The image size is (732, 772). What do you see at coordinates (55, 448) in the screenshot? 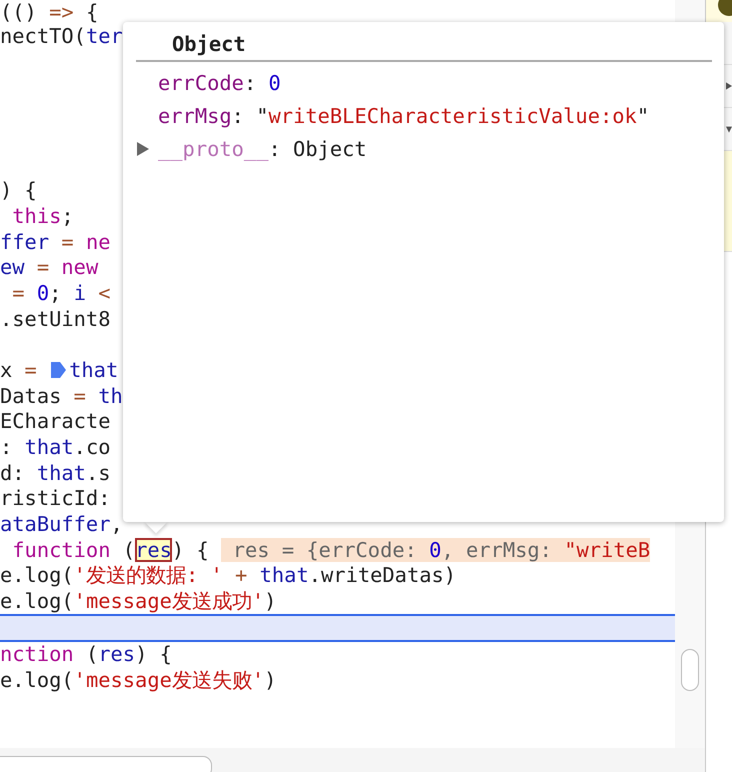
I see `code-line: : that.co` at bounding box center [55, 448].